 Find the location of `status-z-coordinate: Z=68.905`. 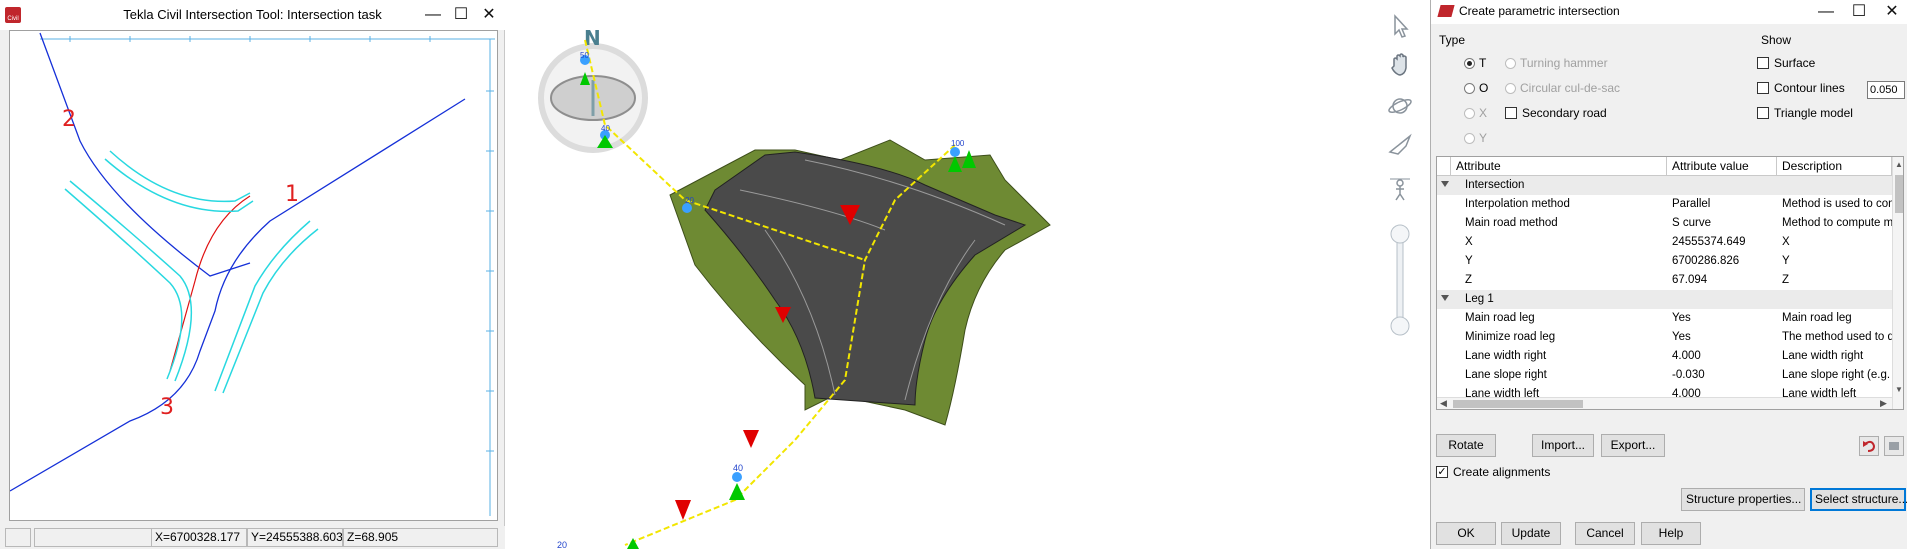

status-z-coordinate: Z=68.905 is located at coordinates (420, 537).